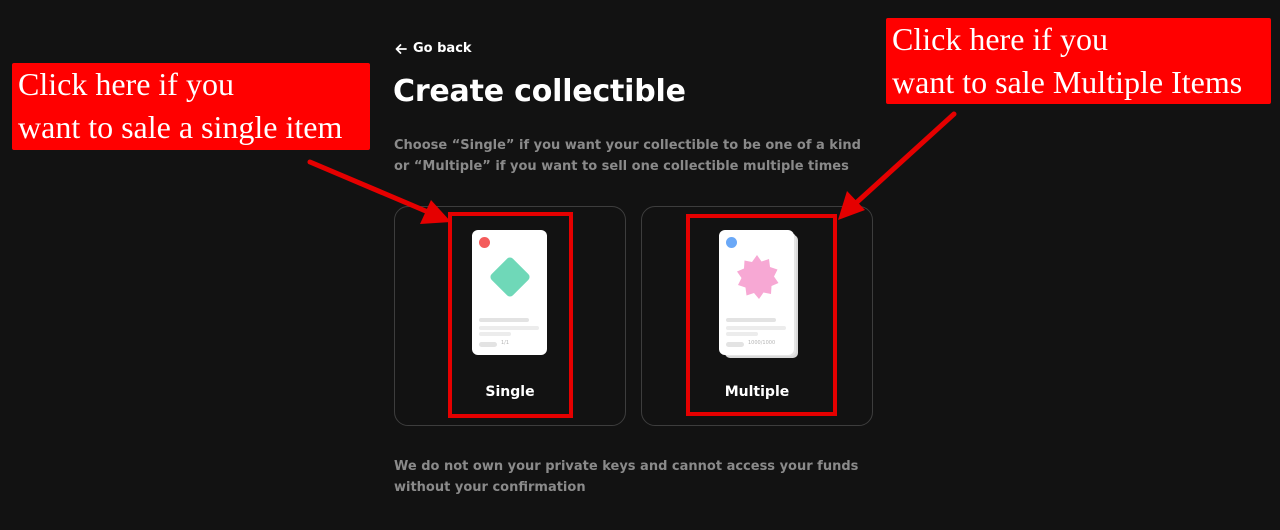 This screenshot has width=1280, height=530. I want to click on single-option-card: 1/1 Single, so click(510, 316).